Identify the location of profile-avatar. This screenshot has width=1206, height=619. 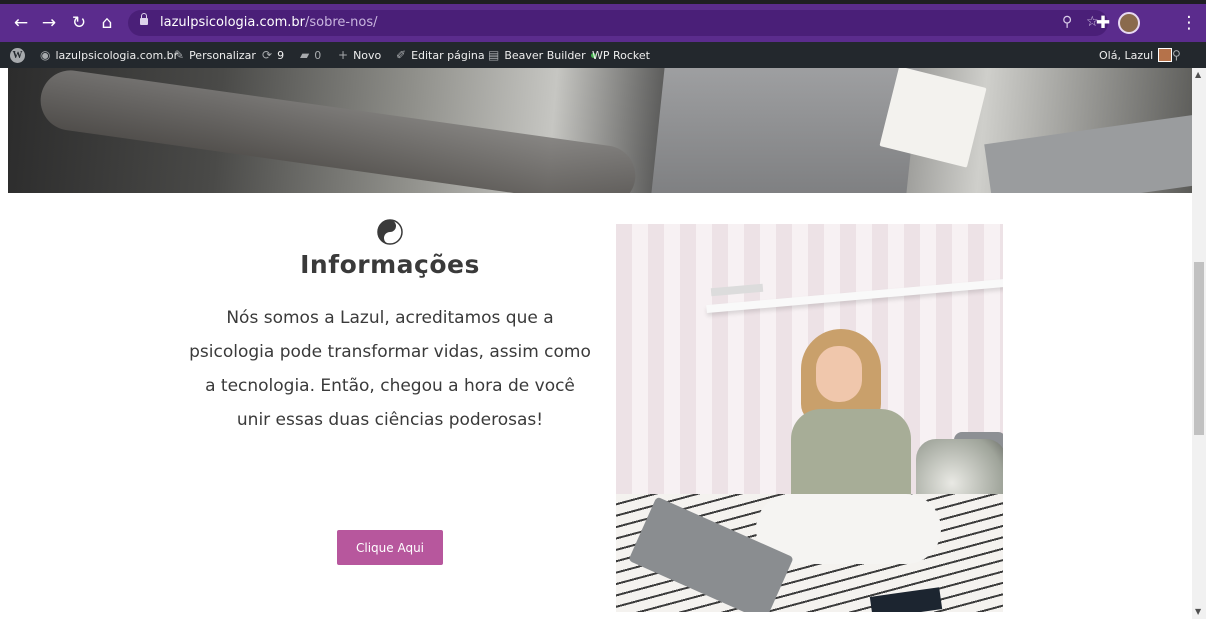
(1129, 23).